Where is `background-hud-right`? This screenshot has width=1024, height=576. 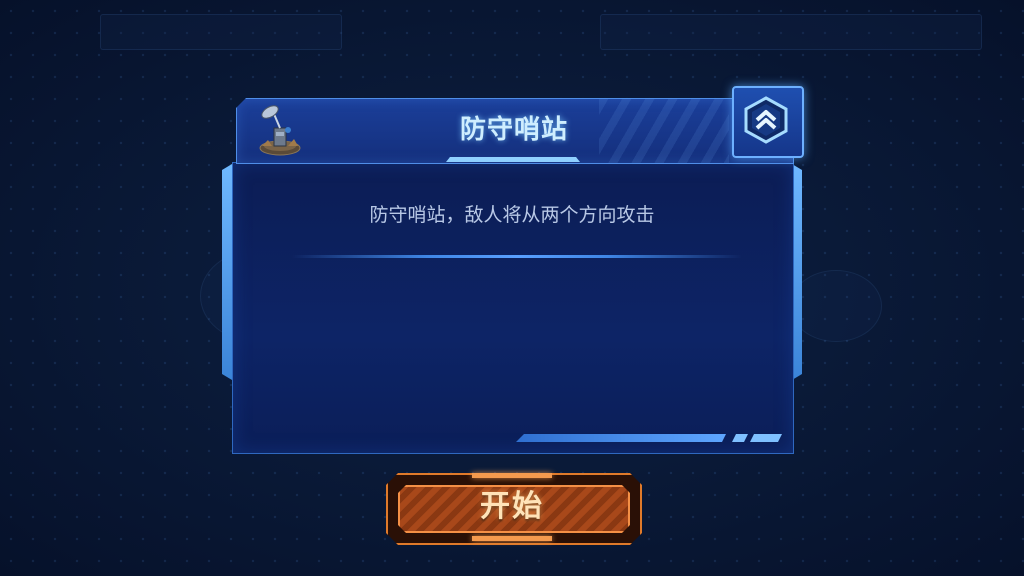
background-hud-right is located at coordinates (791, 32).